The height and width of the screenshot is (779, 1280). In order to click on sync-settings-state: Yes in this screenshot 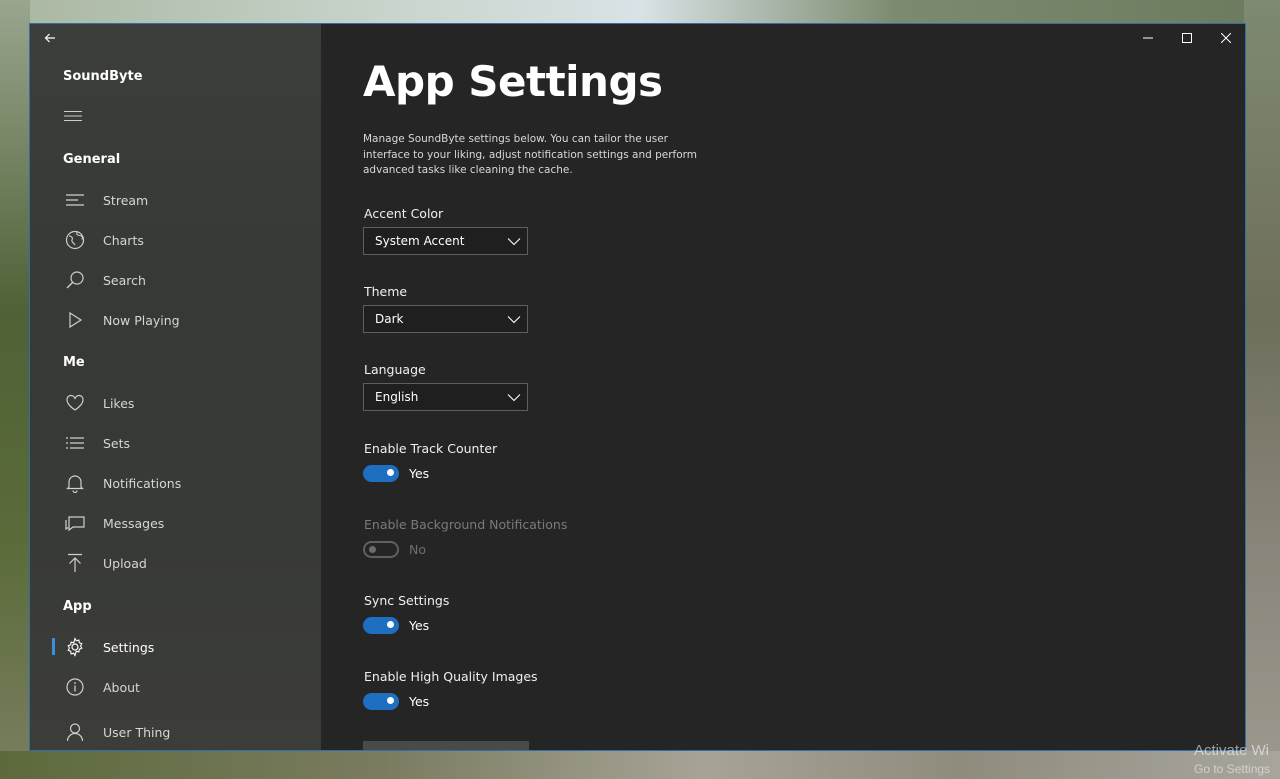, I will do `click(419, 625)`.